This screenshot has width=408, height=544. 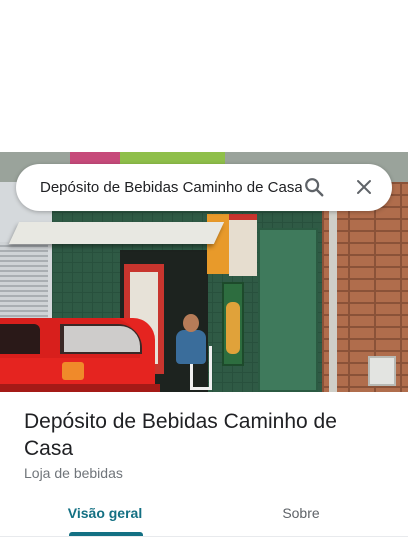 What do you see at coordinates (243, 245) in the screenshot?
I see `photo-poster-price` at bounding box center [243, 245].